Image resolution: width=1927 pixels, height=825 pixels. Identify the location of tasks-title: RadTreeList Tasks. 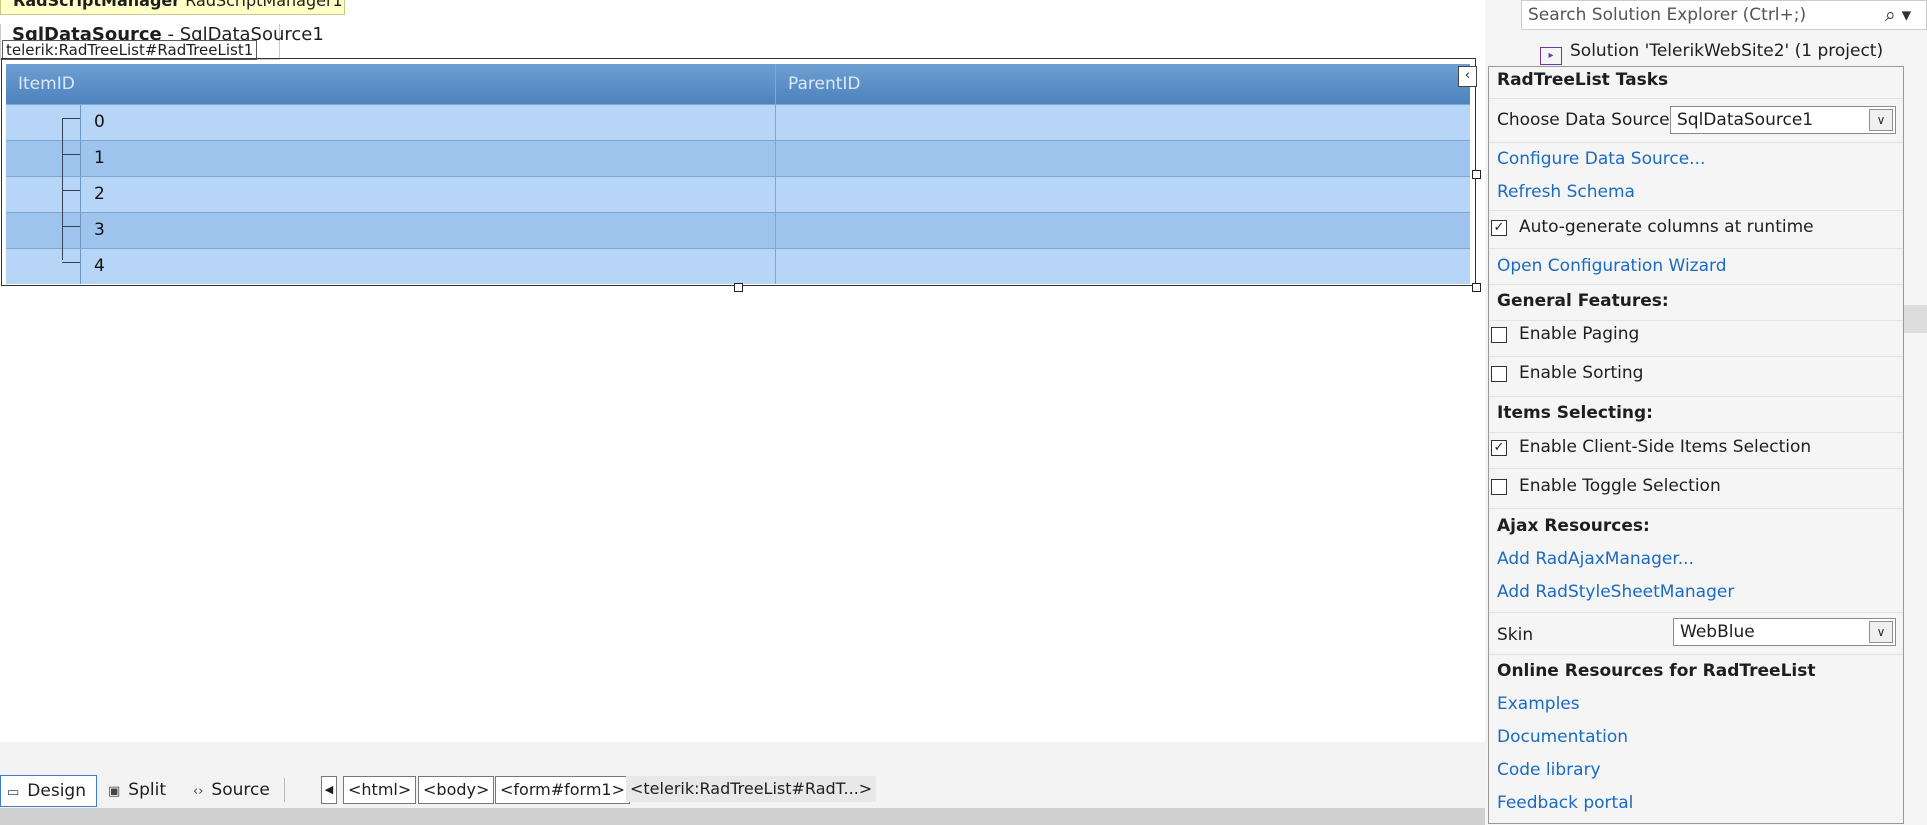
(1583, 80).